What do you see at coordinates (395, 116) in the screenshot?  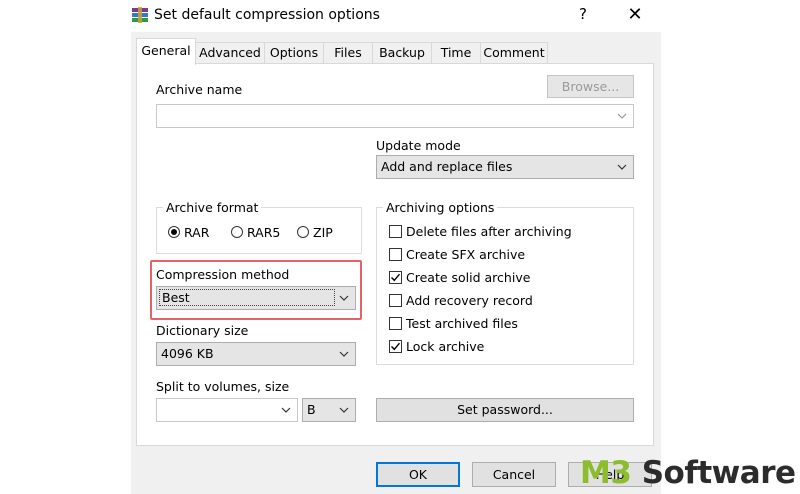 I see `archive-name-input` at bounding box center [395, 116].